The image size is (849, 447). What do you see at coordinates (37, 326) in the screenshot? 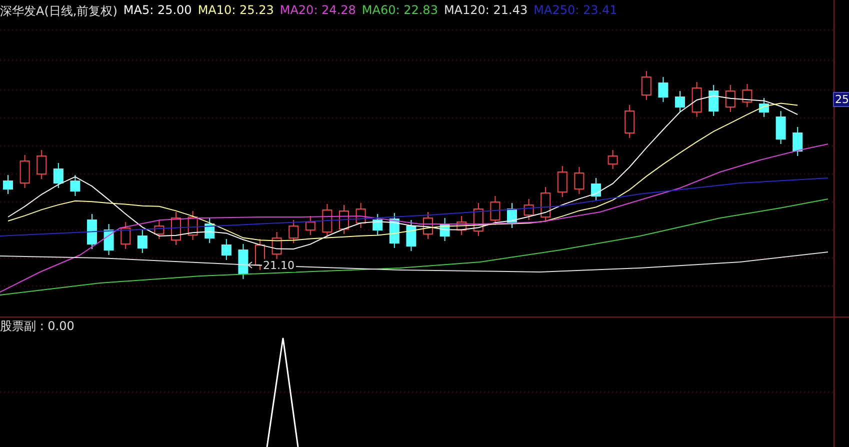
I see `indicator-label: 股票副 : 0.00` at bounding box center [37, 326].